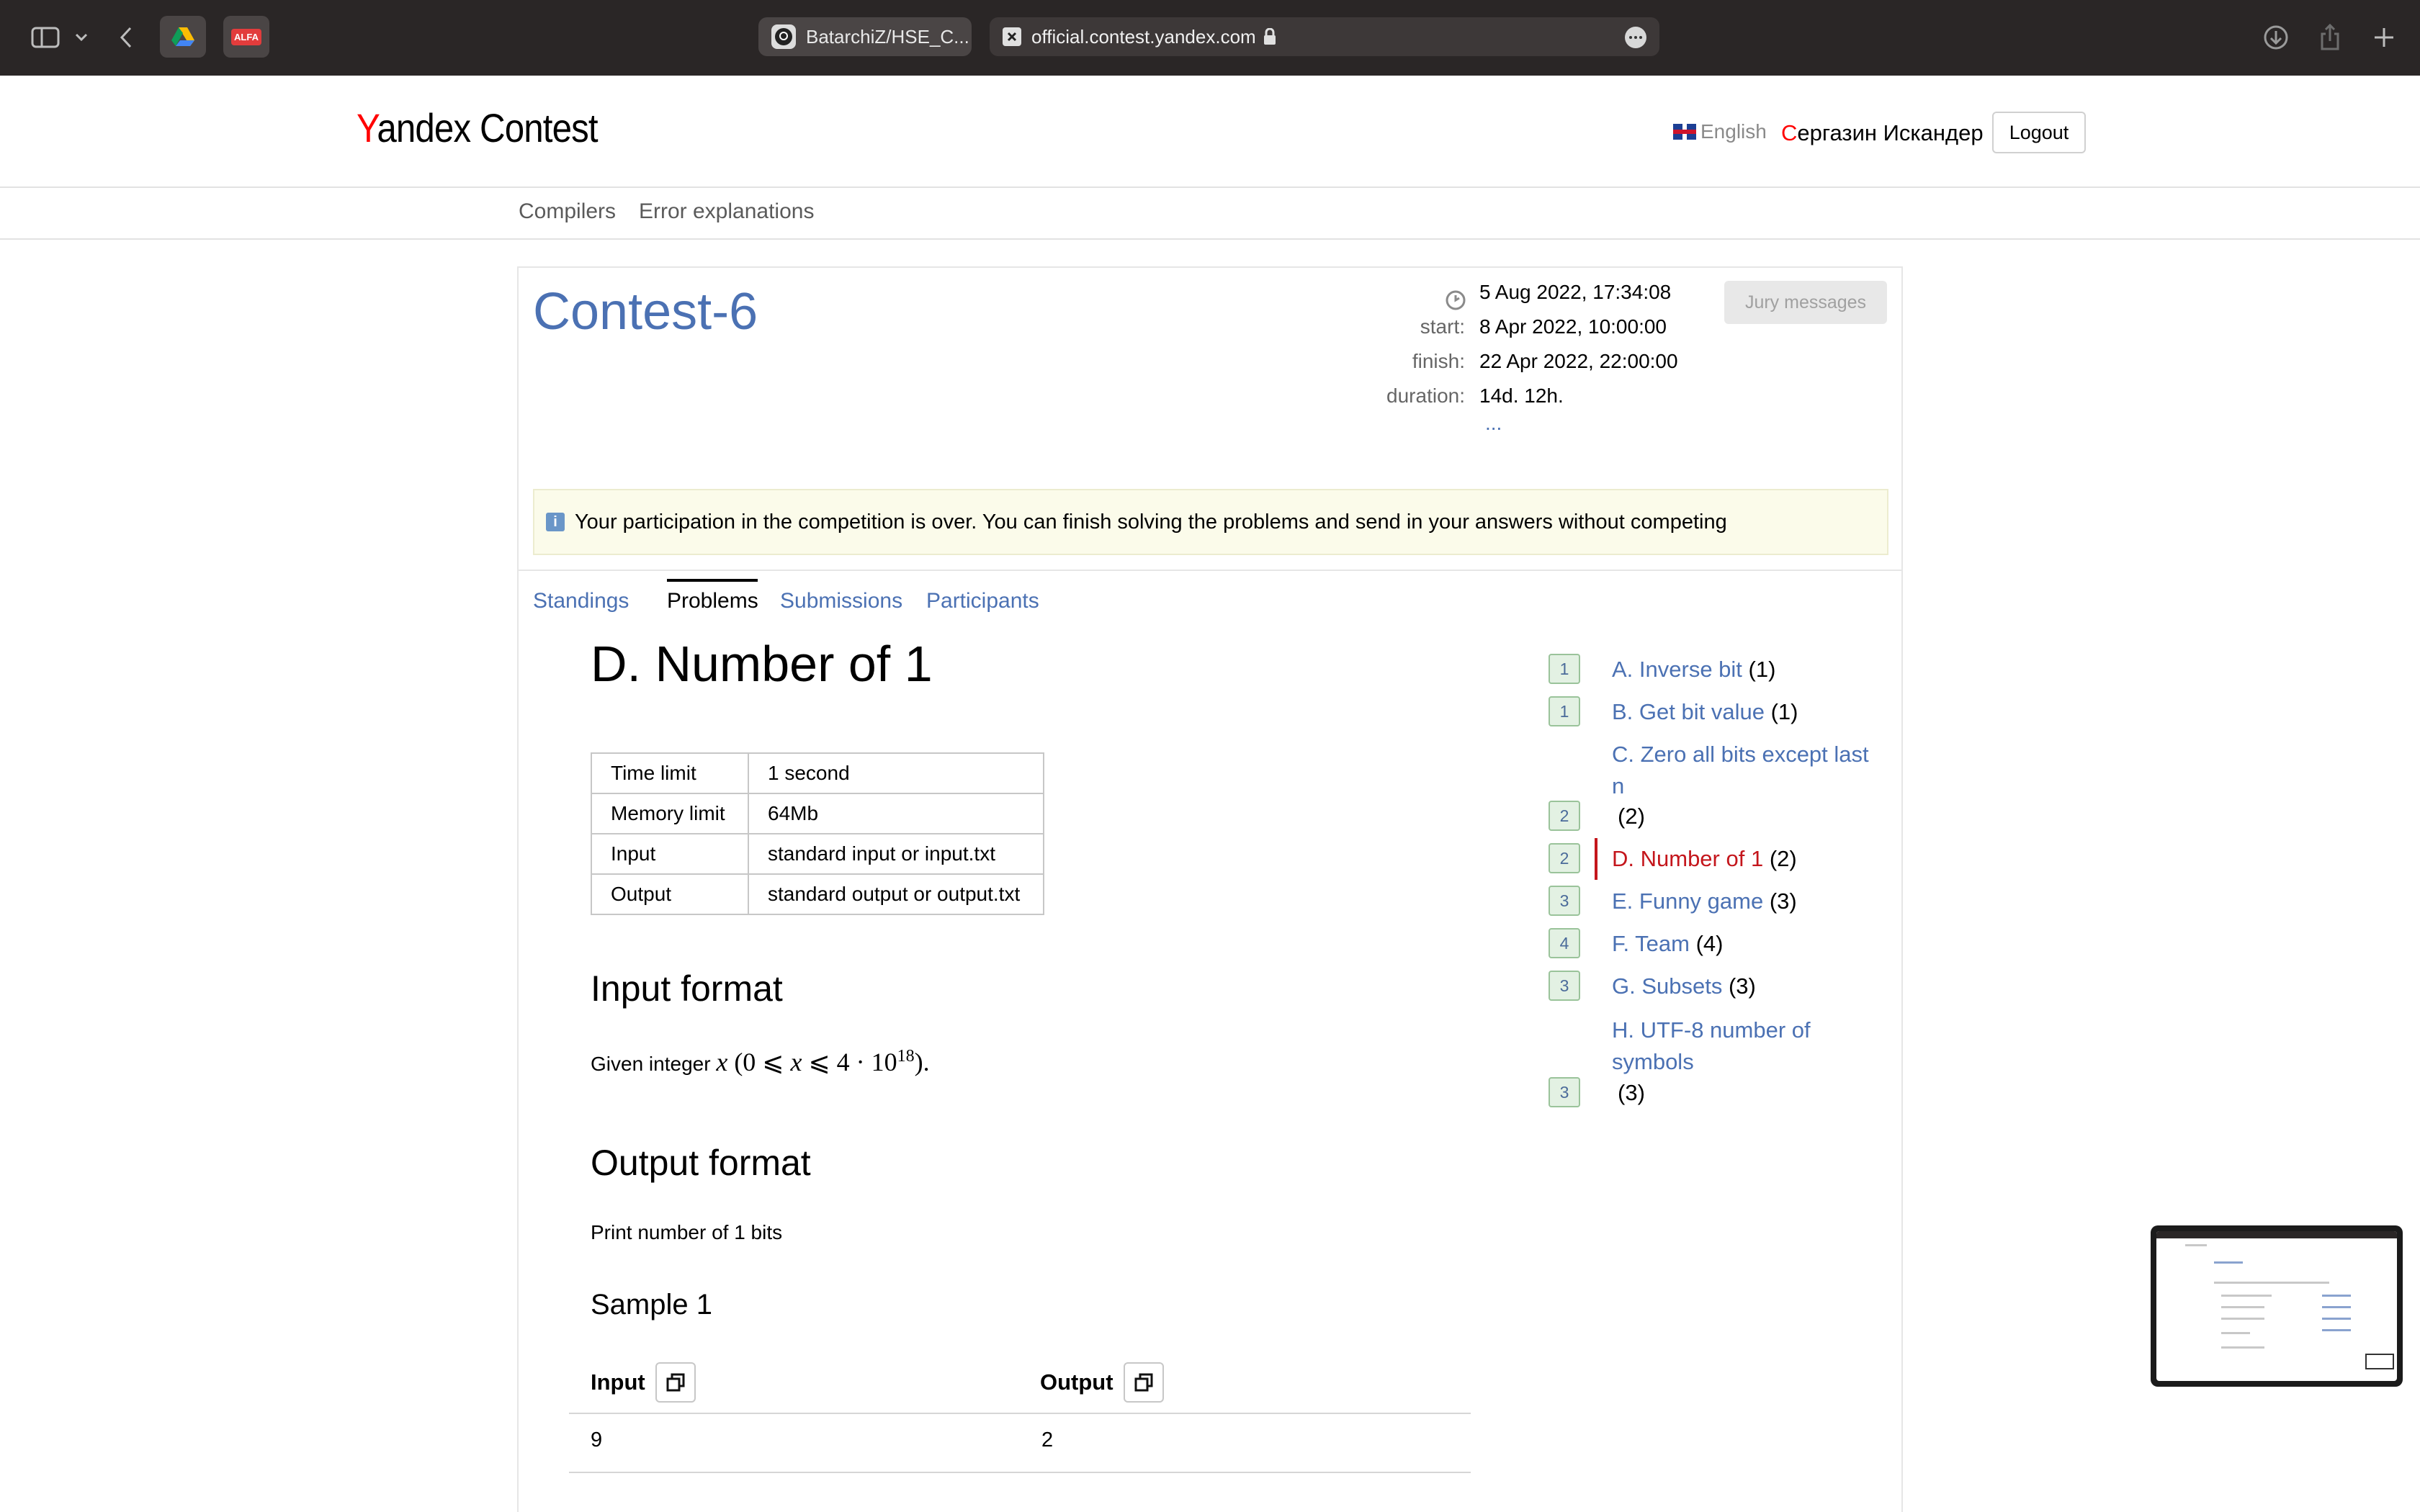  Describe the element at coordinates (2039, 132) in the screenshot. I see `logout-button: Logout` at that location.